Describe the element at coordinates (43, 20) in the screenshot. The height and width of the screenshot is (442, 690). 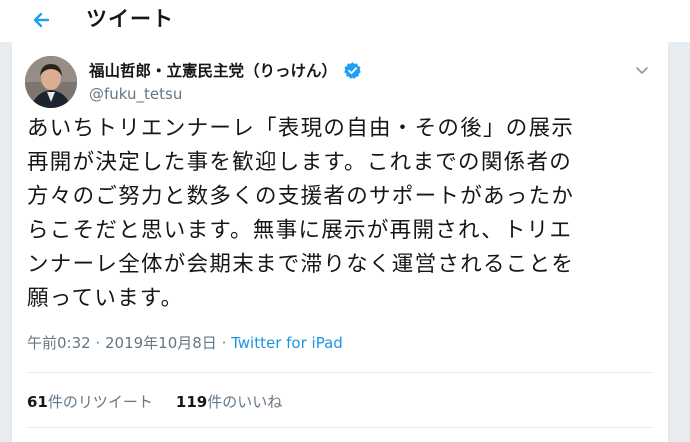
I see `arrow-left-icon` at that location.